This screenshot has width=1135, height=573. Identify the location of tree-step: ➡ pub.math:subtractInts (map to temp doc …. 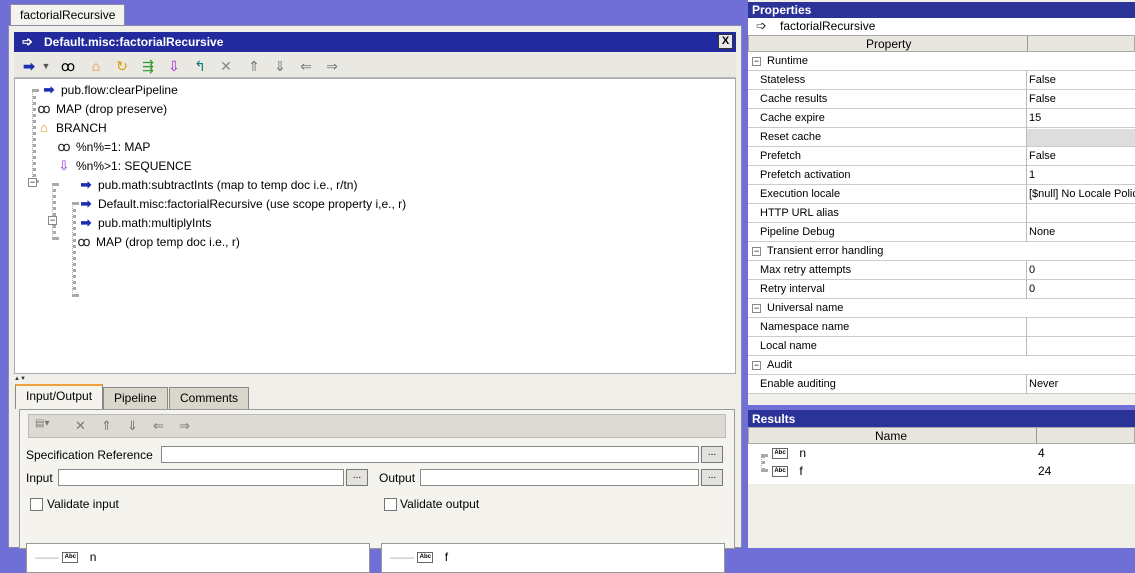
(217, 185).